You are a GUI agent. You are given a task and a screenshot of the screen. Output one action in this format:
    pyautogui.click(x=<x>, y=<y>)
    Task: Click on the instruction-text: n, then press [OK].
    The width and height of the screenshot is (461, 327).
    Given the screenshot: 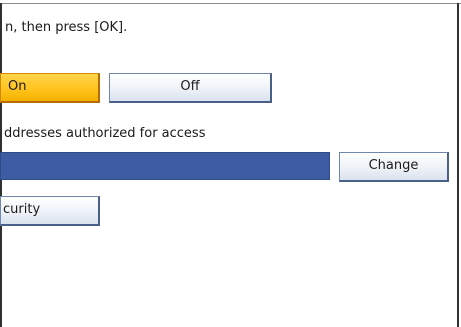 What is the action you would take?
    pyautogui.click(x=66, y=27)
    